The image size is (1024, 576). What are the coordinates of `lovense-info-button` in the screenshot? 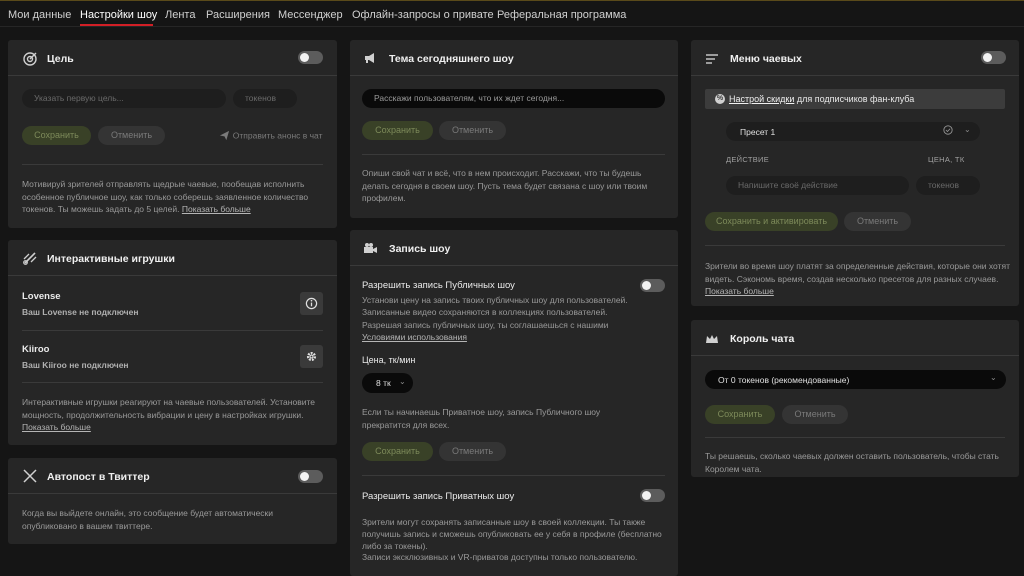 It's located at (311, 303).